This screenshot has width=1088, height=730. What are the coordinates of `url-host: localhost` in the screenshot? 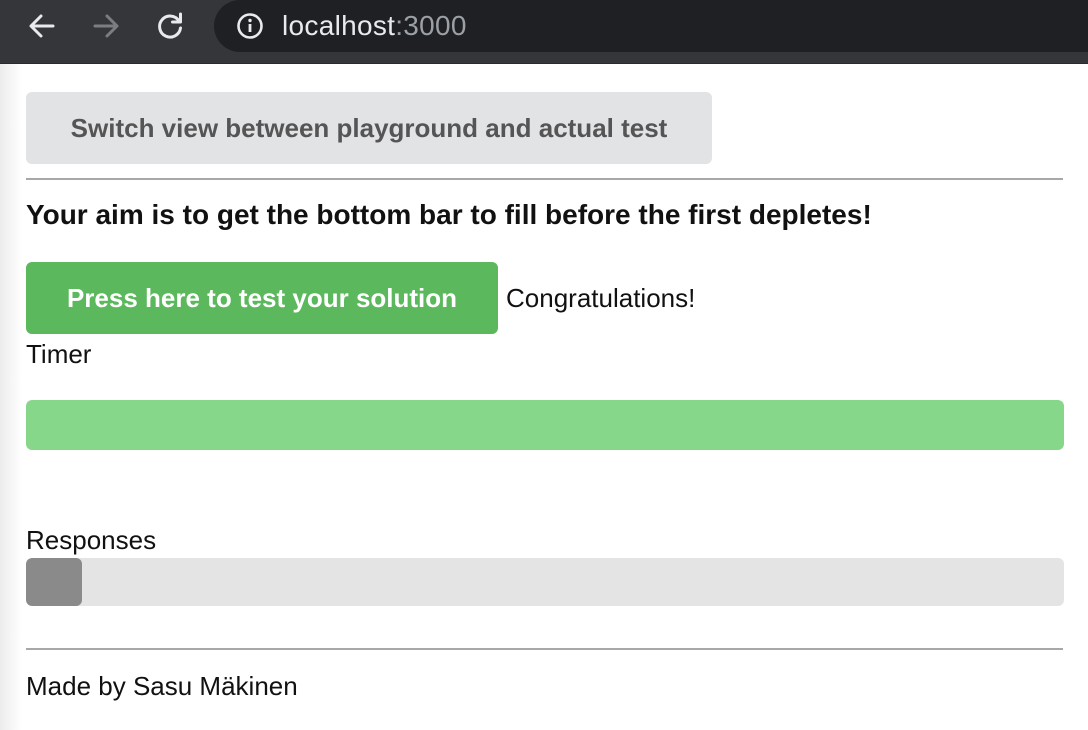 It's located at (339, 25).